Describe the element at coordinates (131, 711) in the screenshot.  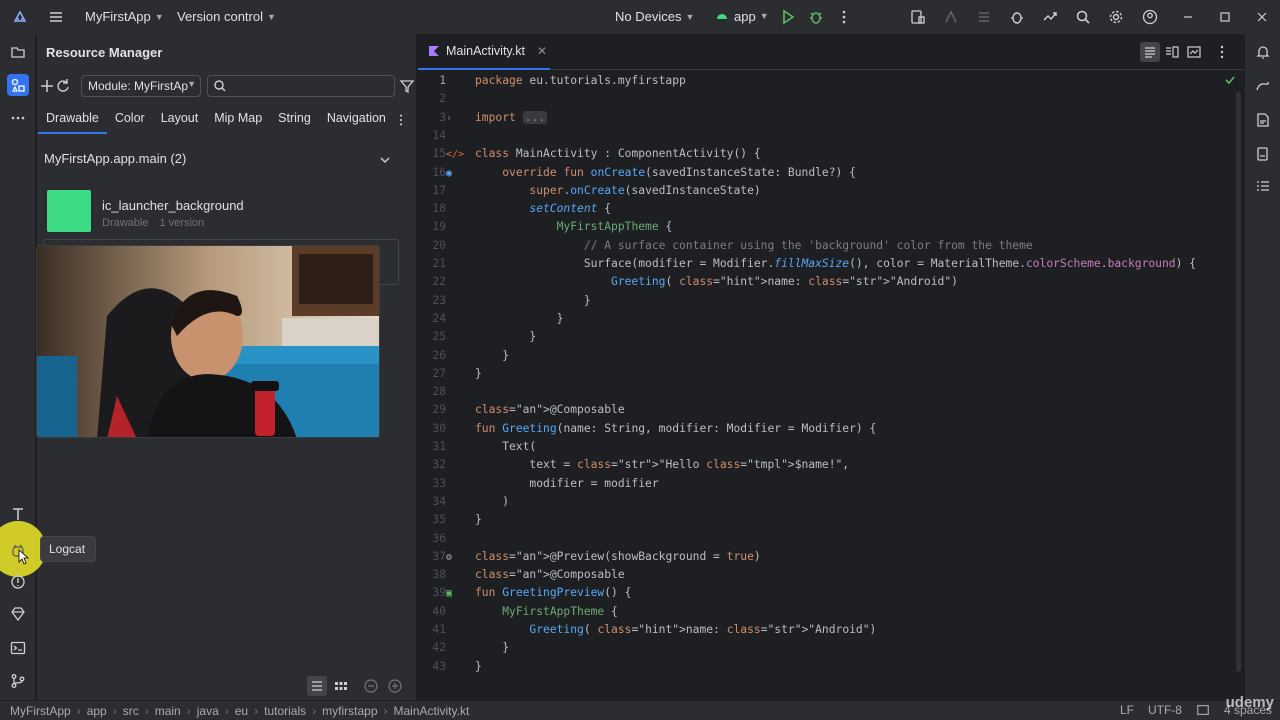
I see `breadcrumb-item: src` at that location.